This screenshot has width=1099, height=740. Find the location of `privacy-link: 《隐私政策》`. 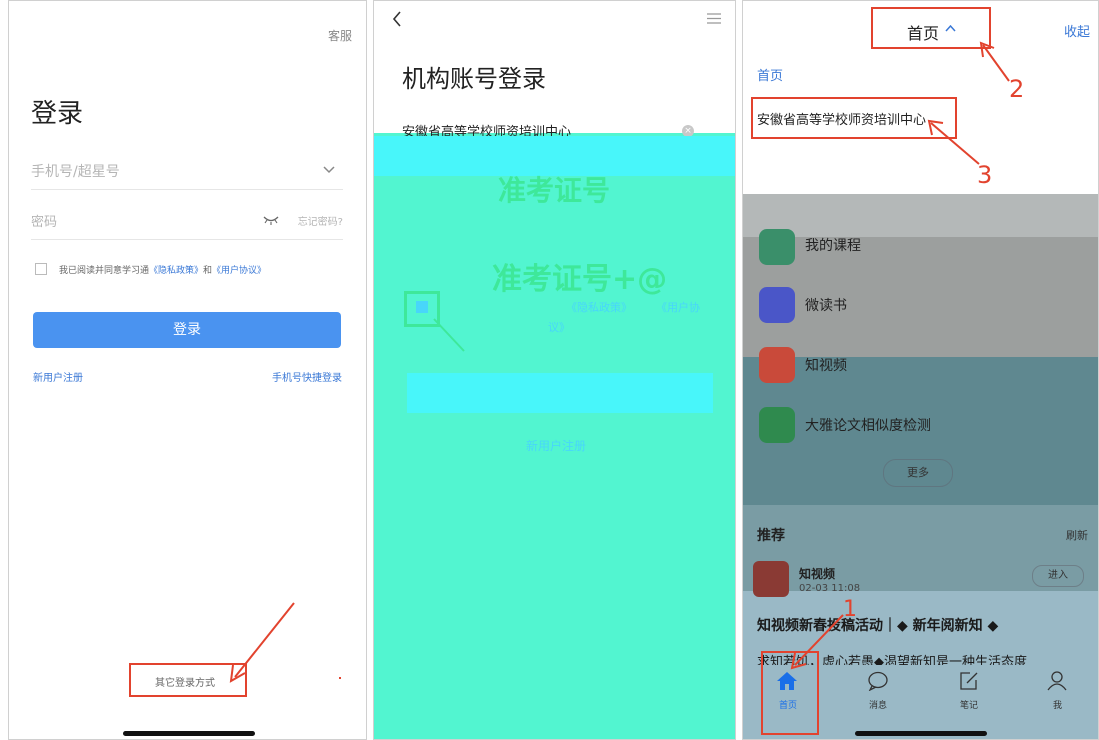

privacy-link: 《隐私政策》 is located at coordinates (599, 307).